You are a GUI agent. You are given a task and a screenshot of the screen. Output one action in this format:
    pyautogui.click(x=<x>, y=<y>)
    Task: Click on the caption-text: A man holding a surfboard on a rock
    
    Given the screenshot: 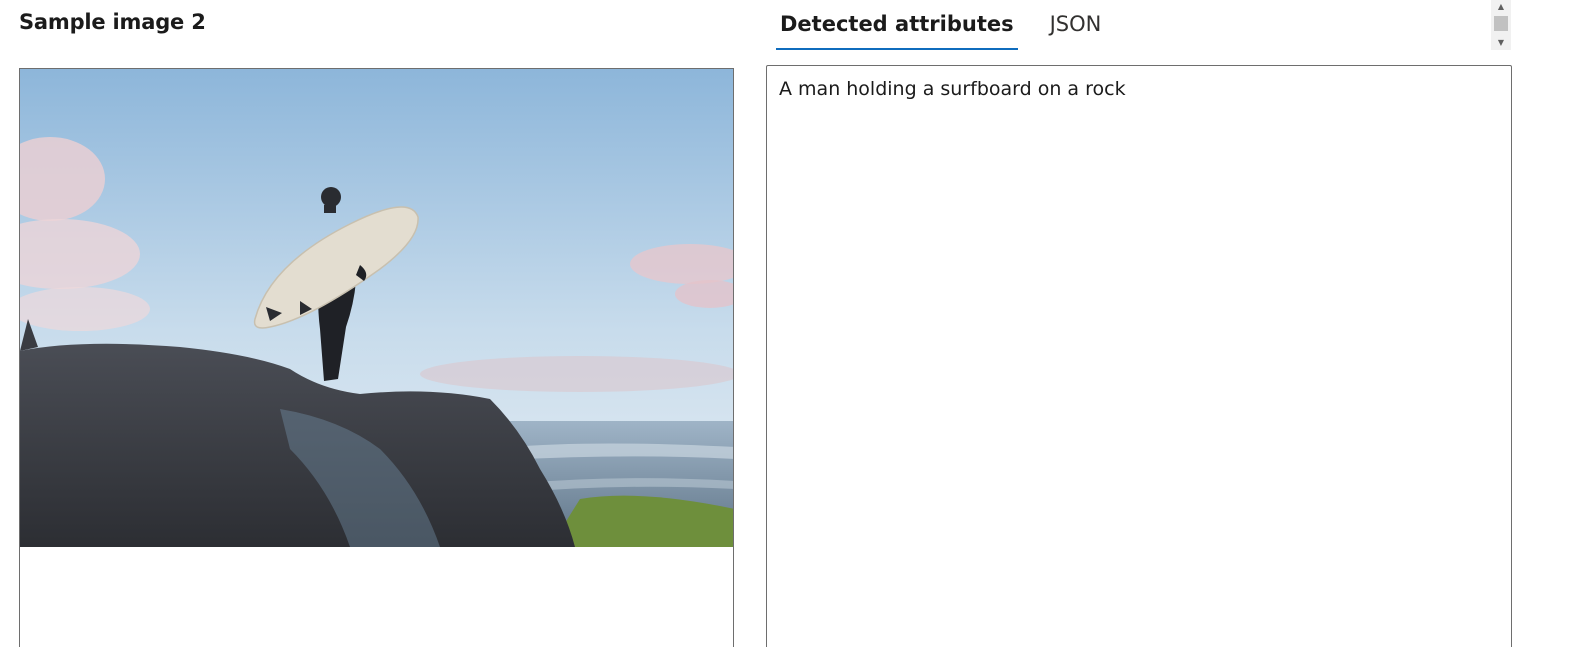 What is the action you would take?
    pyautogui.click(x=952, y=89)
    